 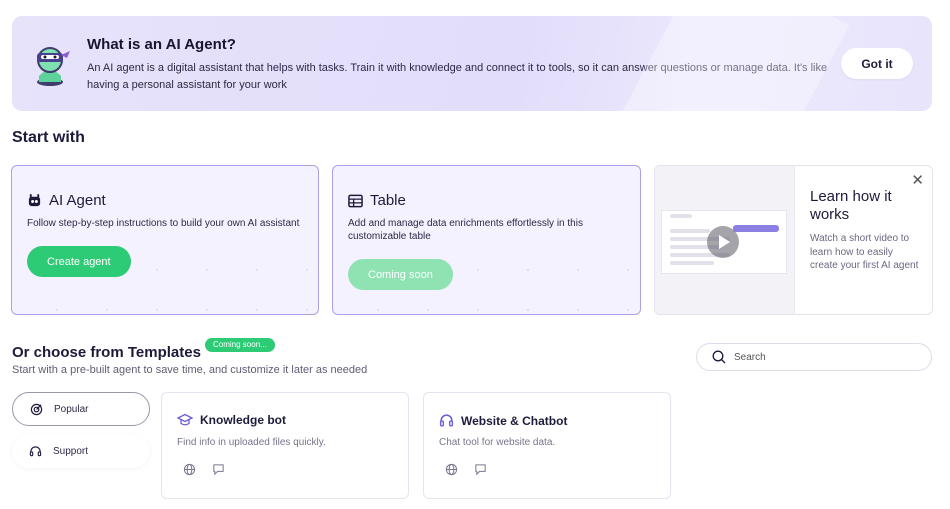 What do you see at coordinates (185, 419) in the screenshot?
I see `graduation-cap-icon` at bounding box center [185, 419].